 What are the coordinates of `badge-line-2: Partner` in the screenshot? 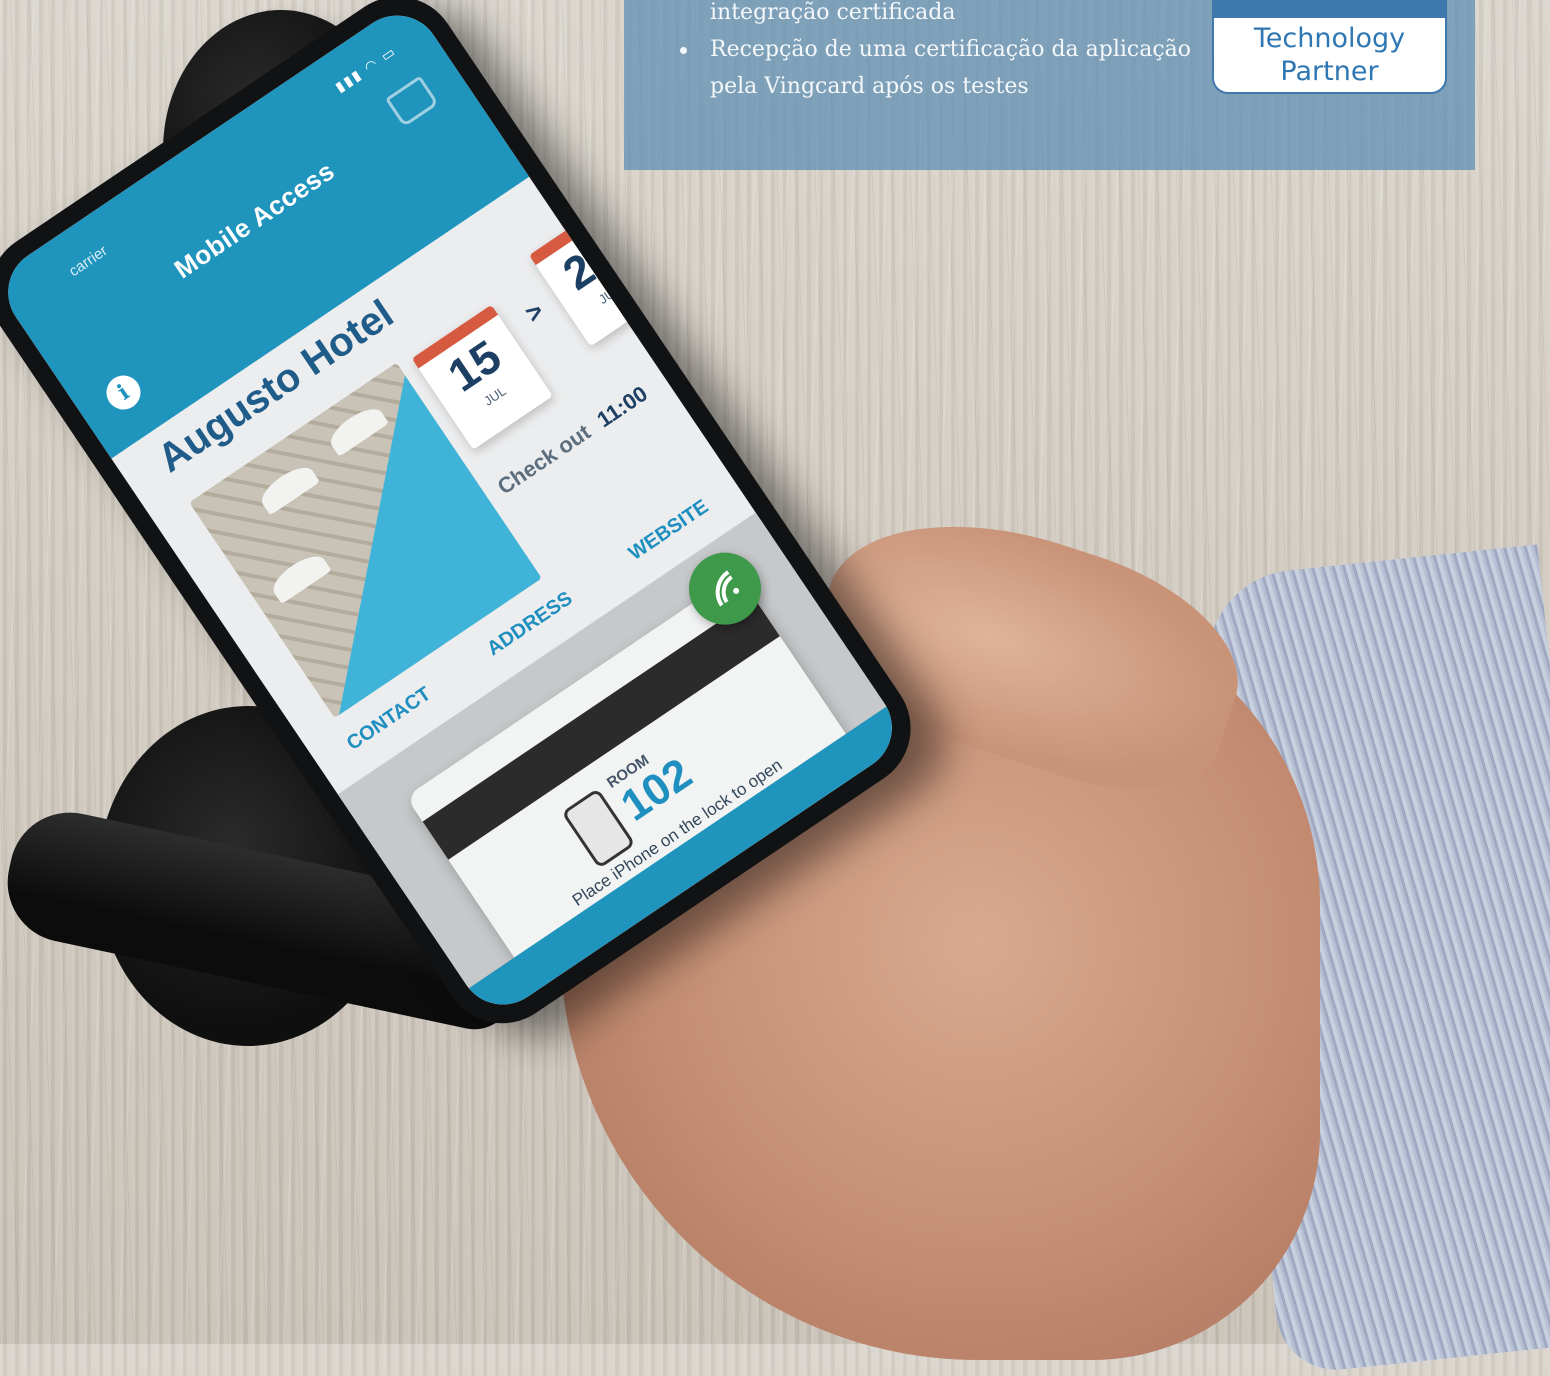 It's located at (1329, 71).